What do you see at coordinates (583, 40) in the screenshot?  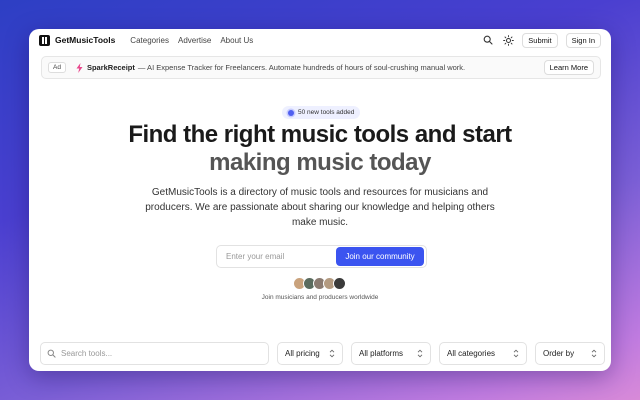 I see `sign-in-button: Sign In` at bounding box center [583, 40].